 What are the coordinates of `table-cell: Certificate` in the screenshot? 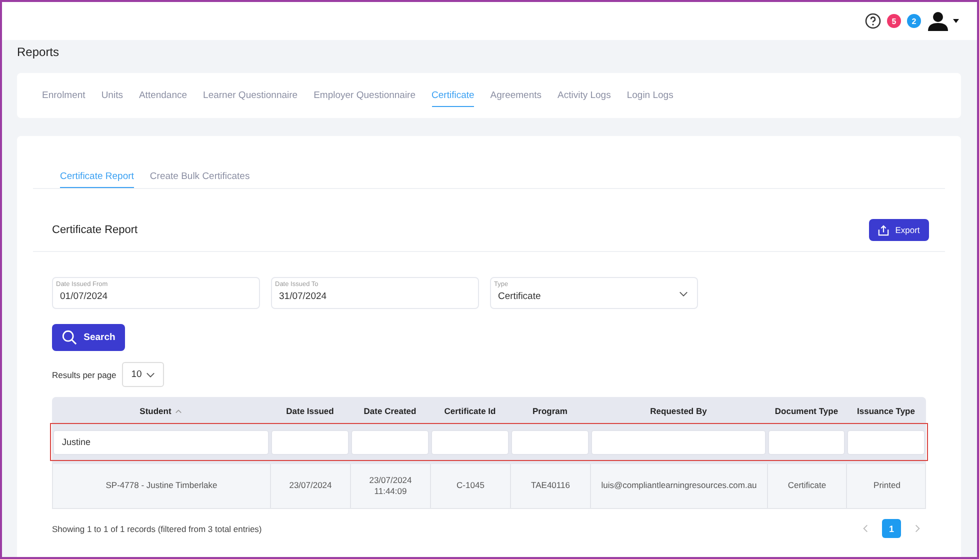 It's located at (807, 486).